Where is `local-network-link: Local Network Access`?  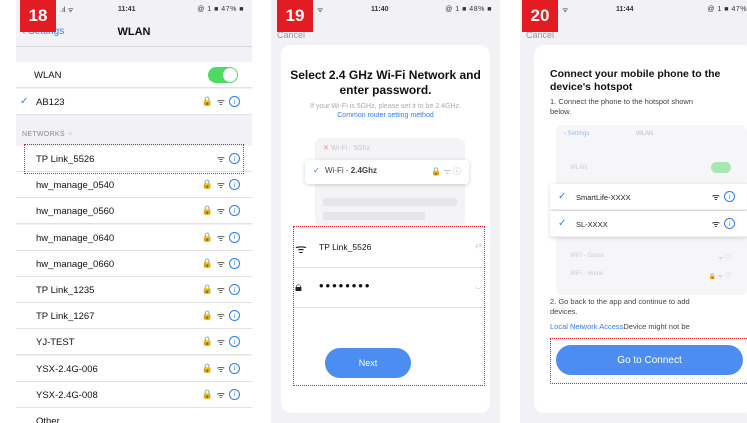
local-network-link: Local Network Access is located at coordinates (586, 326).